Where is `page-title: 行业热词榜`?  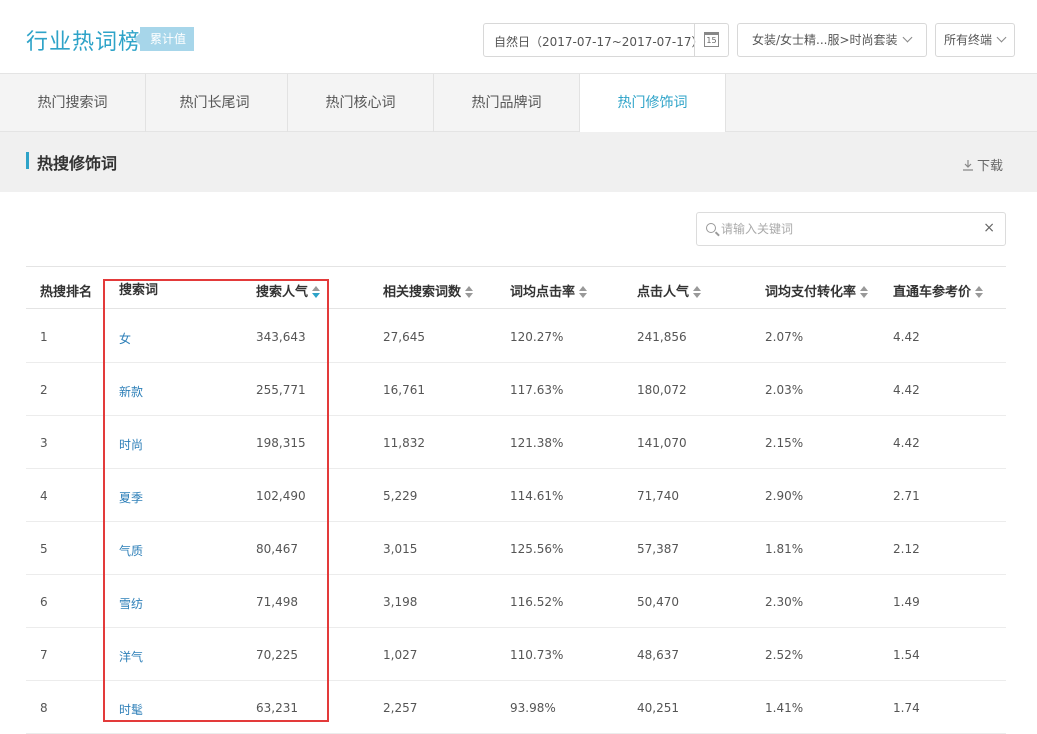 page-title: 行业热词榜 is located at coordinates (84, 42).